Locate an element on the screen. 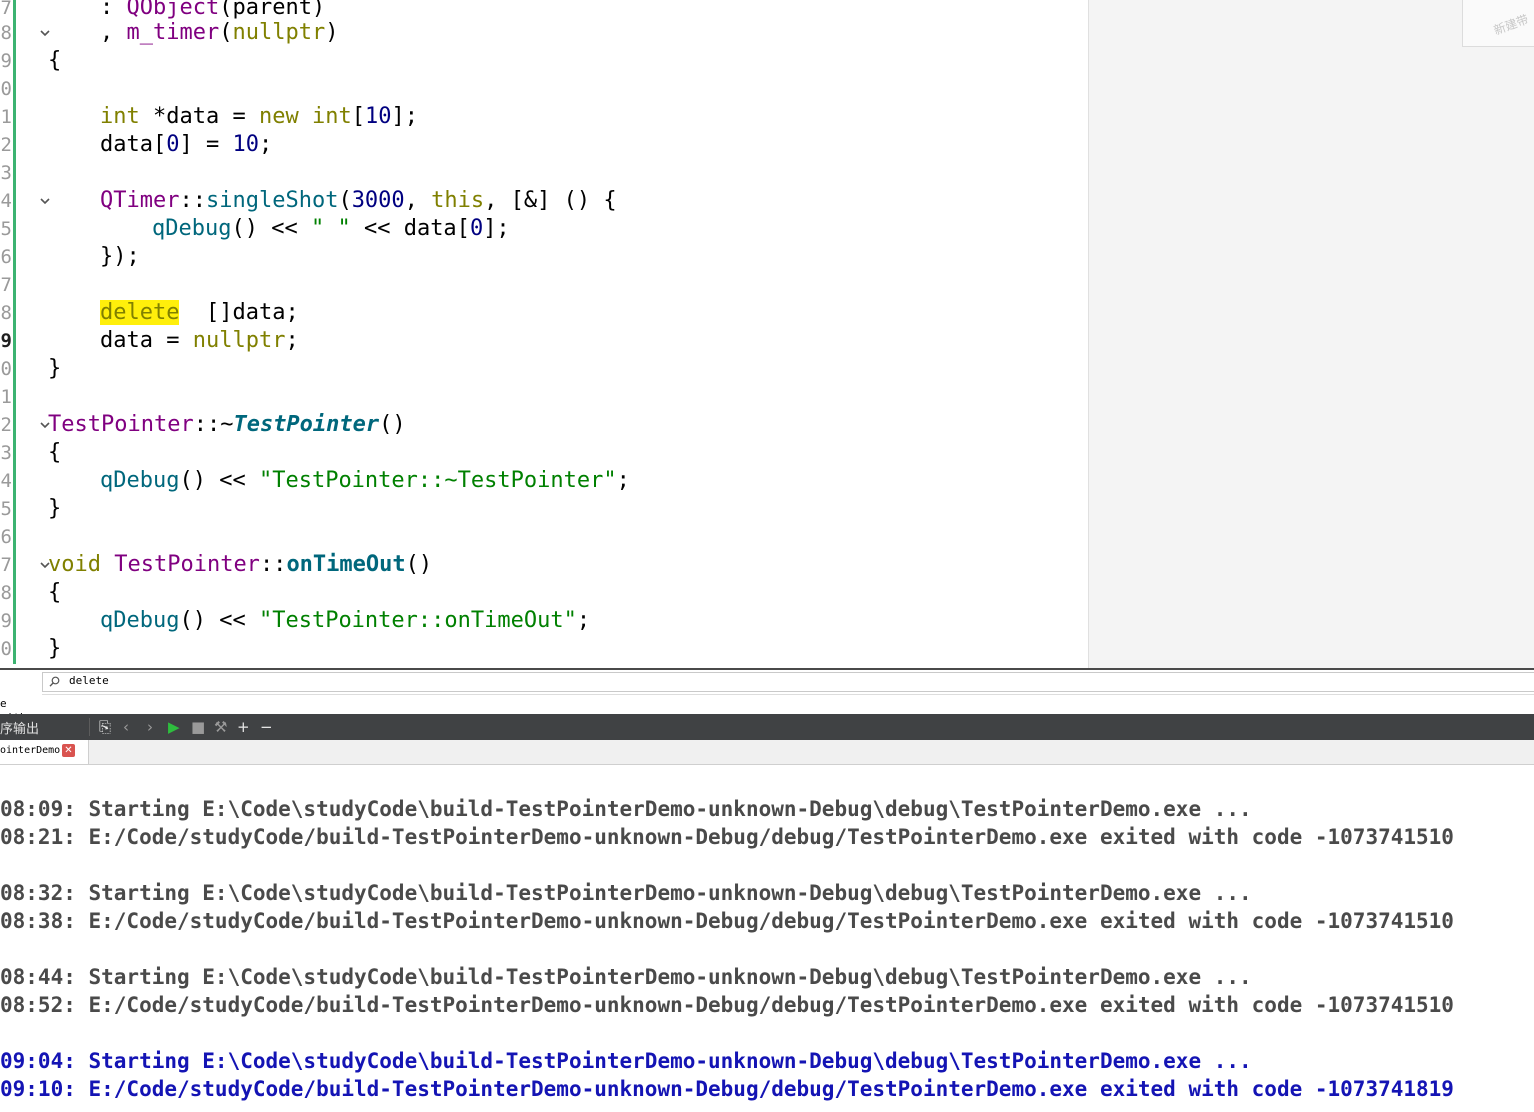 The height and width of the screenshot is (1112, 1534). code-line: qDebug() << "TestPointer::onTimeOut"; is located at coordinates (345, 620).